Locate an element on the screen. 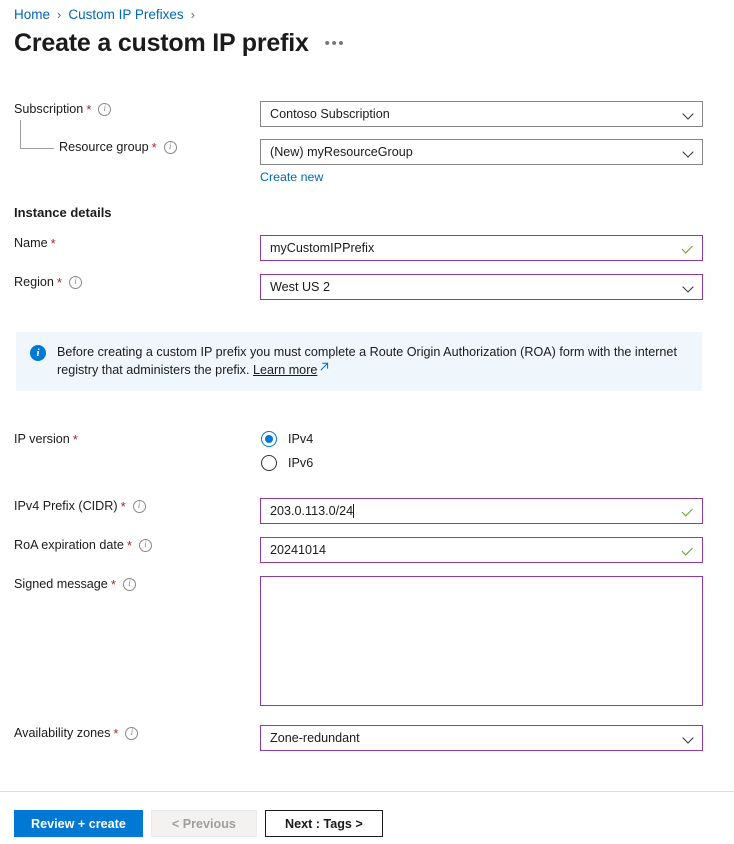  field-row-ip-version: IP version * IPv4 IPv6 is located at coordinates (358, 455).